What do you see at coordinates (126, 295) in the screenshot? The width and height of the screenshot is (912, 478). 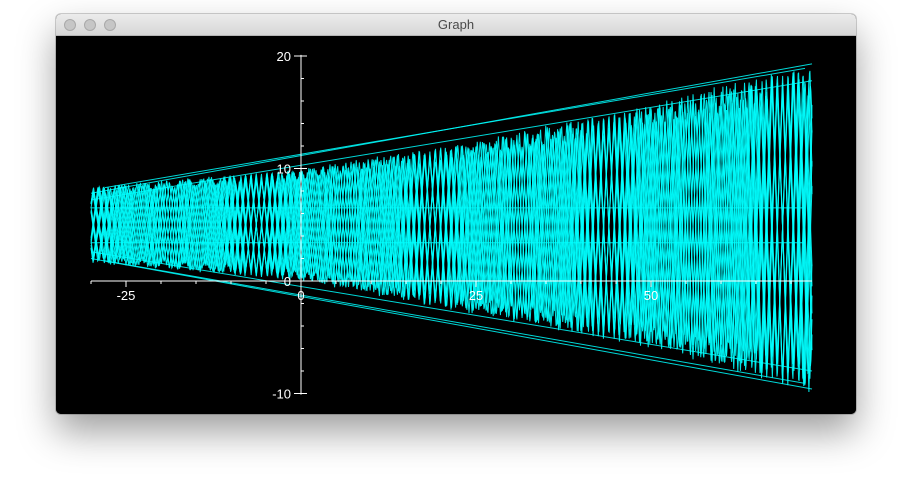 I see `x-tick-label: -25` at bounding box center [126, 295].